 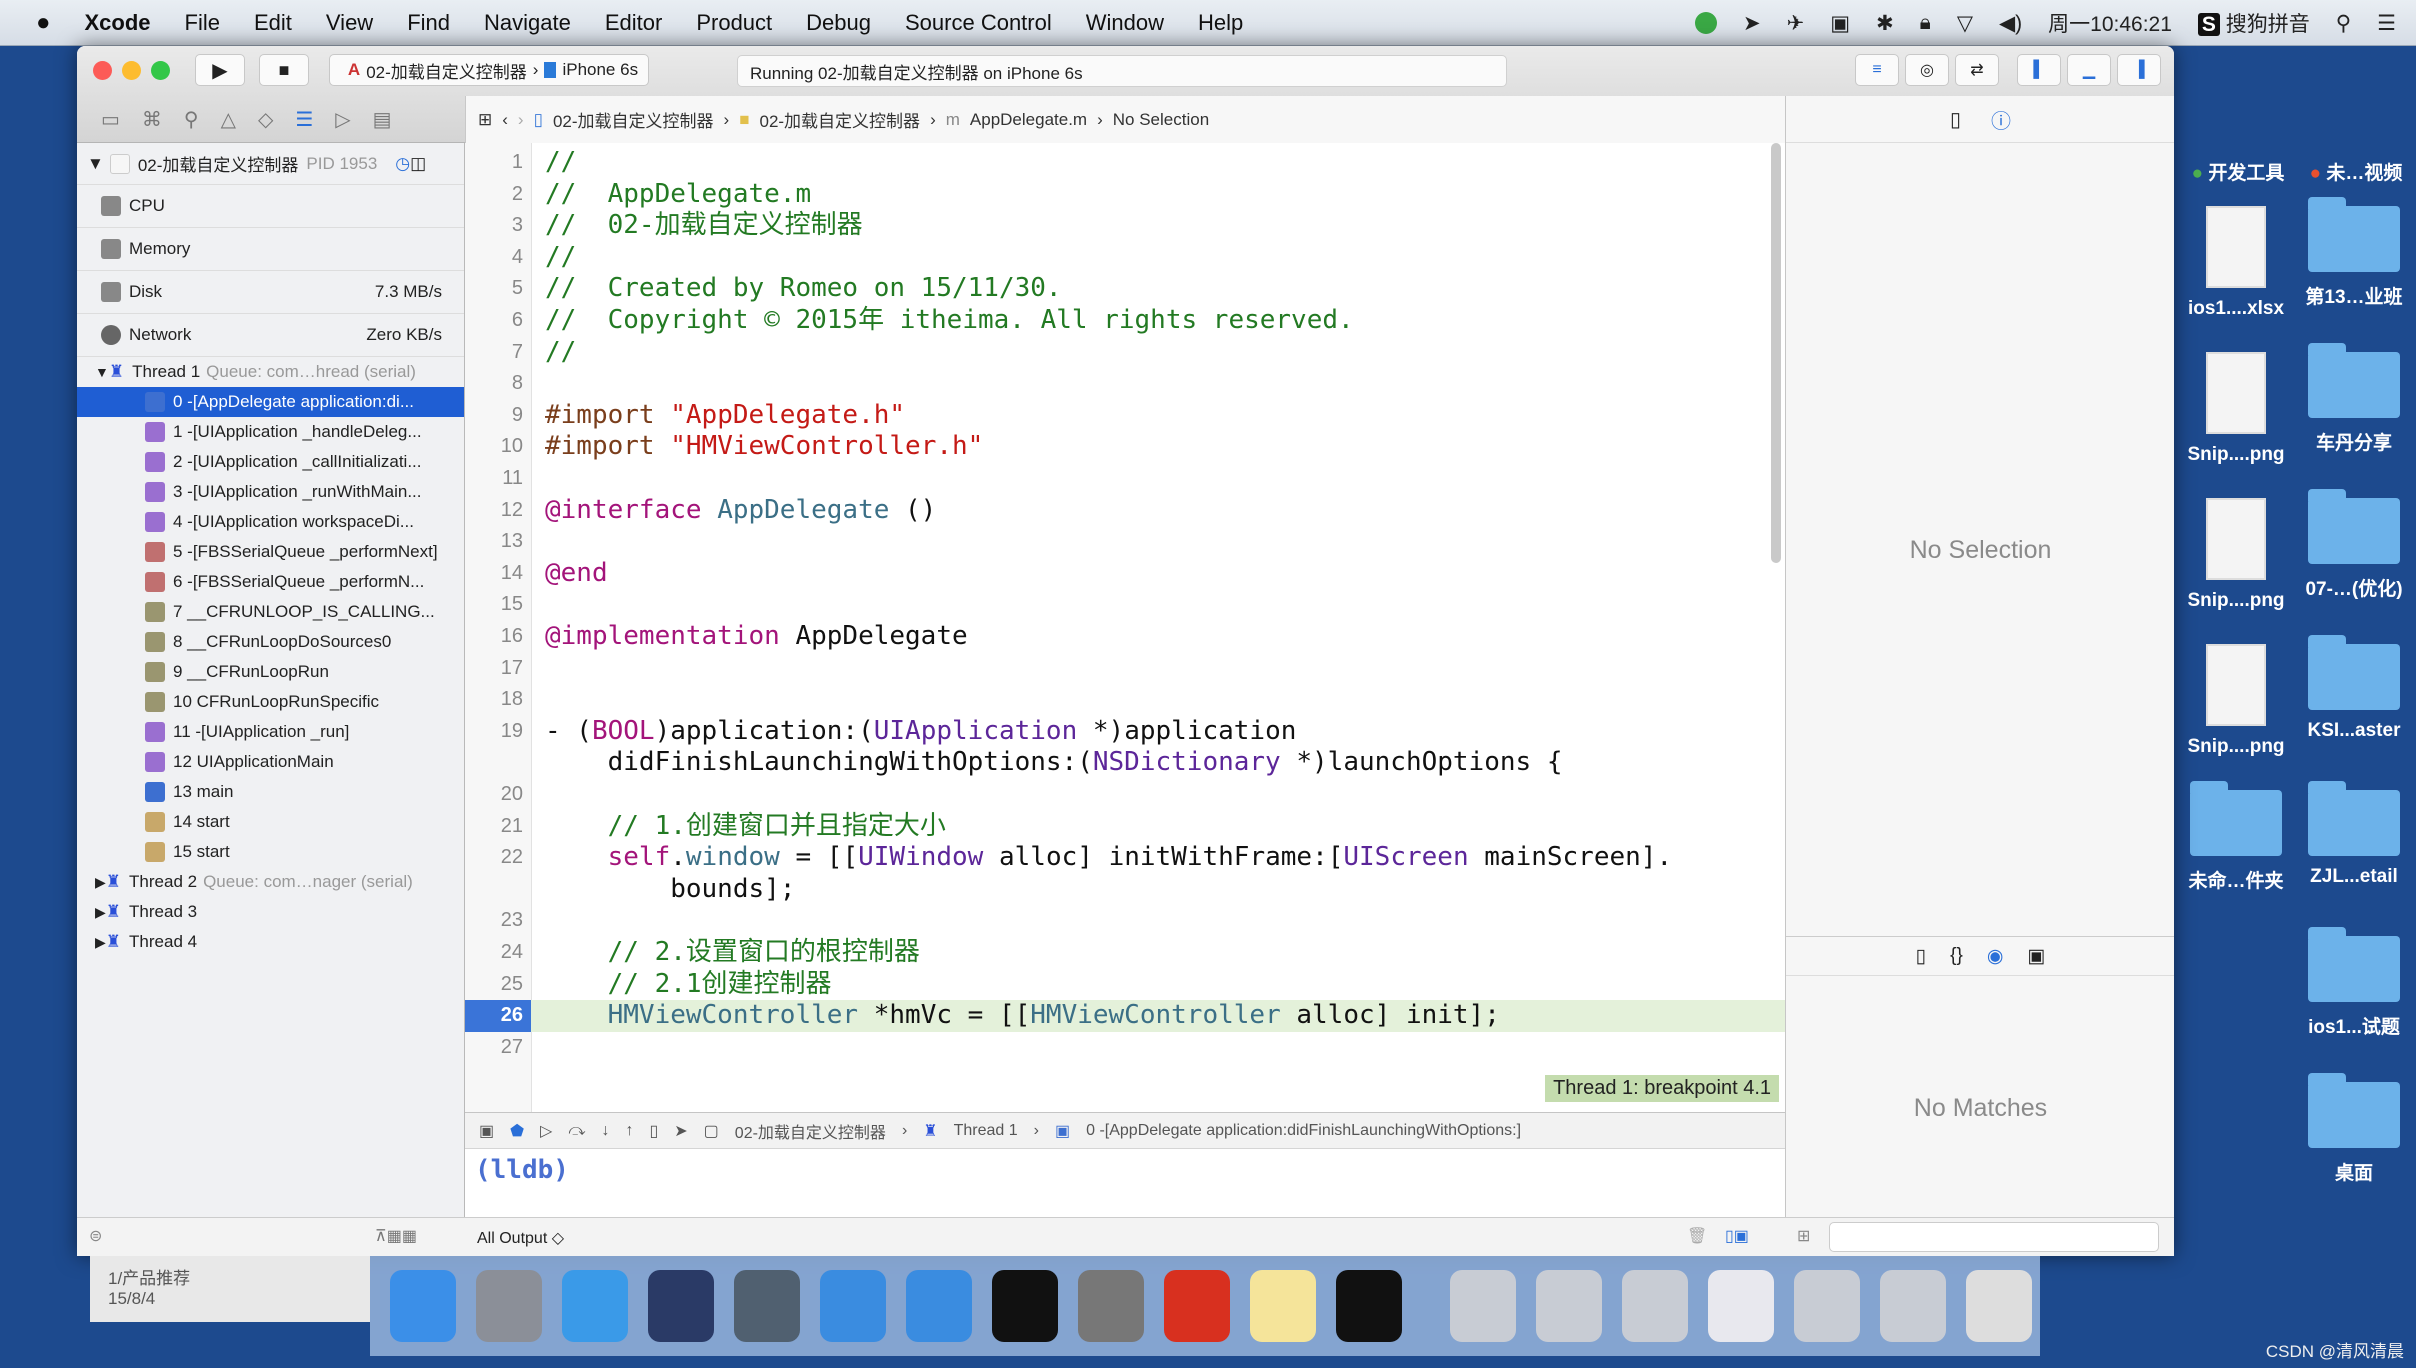 What do you see at coordinates (100, 912) in the screenshot?
I see `disclosure-closed-icon: ▶` at bounding box center [100, 912].